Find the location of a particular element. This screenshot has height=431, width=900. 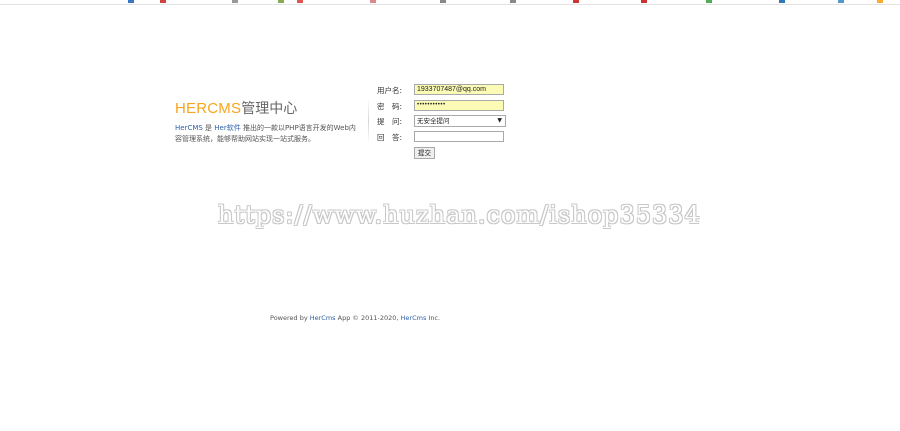

her-software-link: Her软件 is located at coordinates (227, 128).